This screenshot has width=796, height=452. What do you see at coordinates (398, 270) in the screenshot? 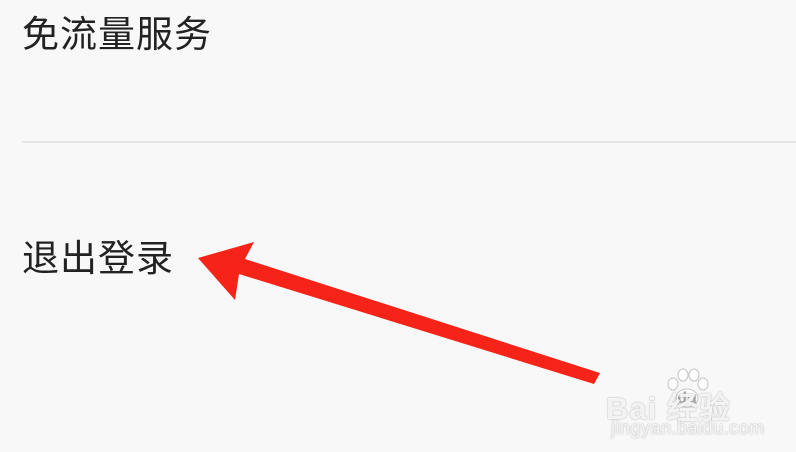
I see `logout-item: 退出登录` at bounding box center [398, 270].